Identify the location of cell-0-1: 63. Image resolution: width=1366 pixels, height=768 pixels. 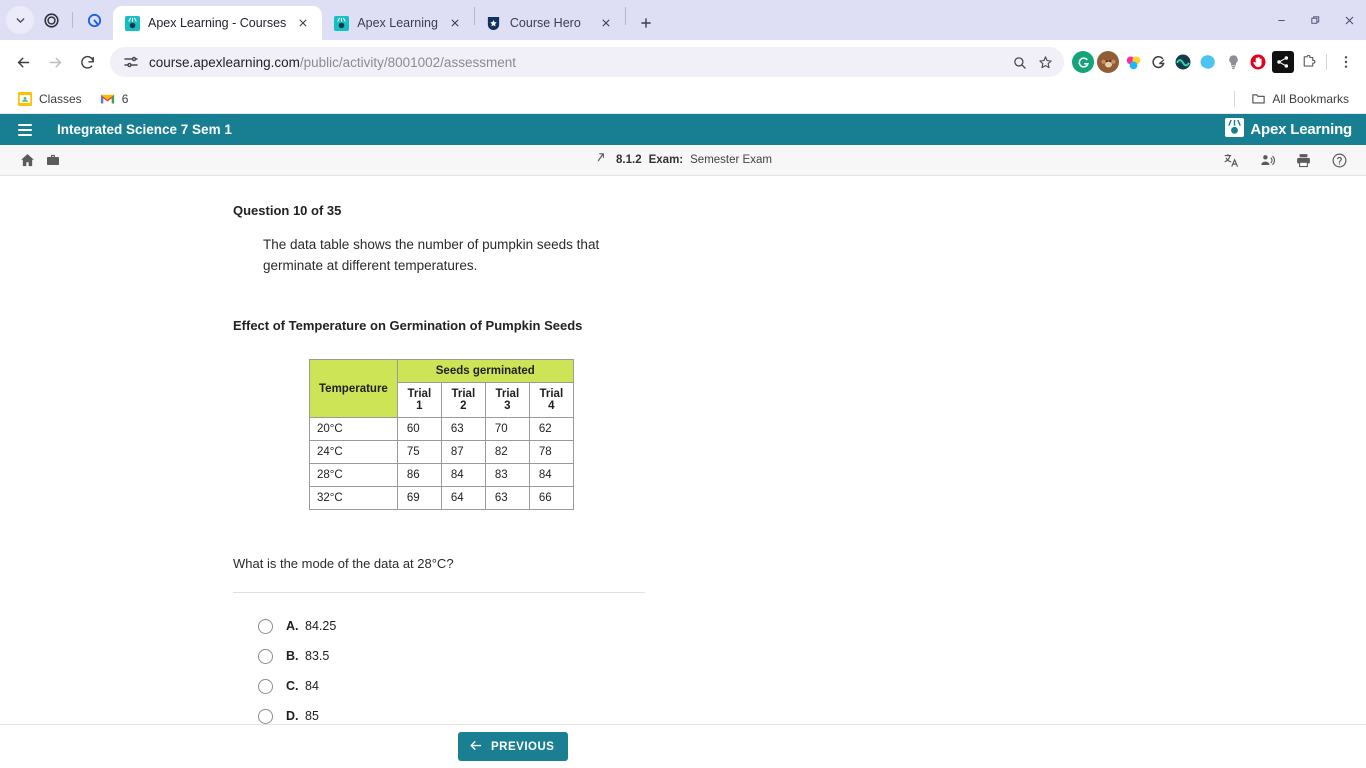
(463, 429).